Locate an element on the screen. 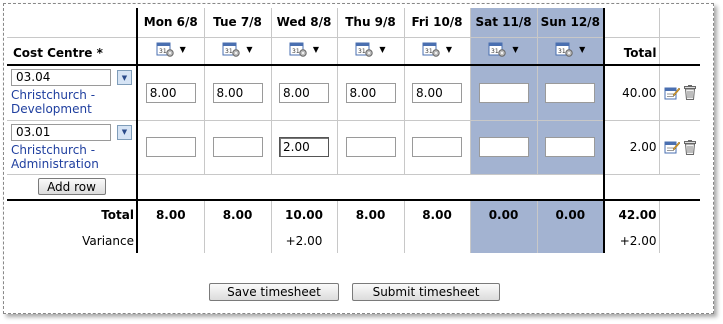 Image resolution: width=723 pixels, height=324 pixels. calendar-button-fri: 31 ▼ is located at coordinates (437, 51).